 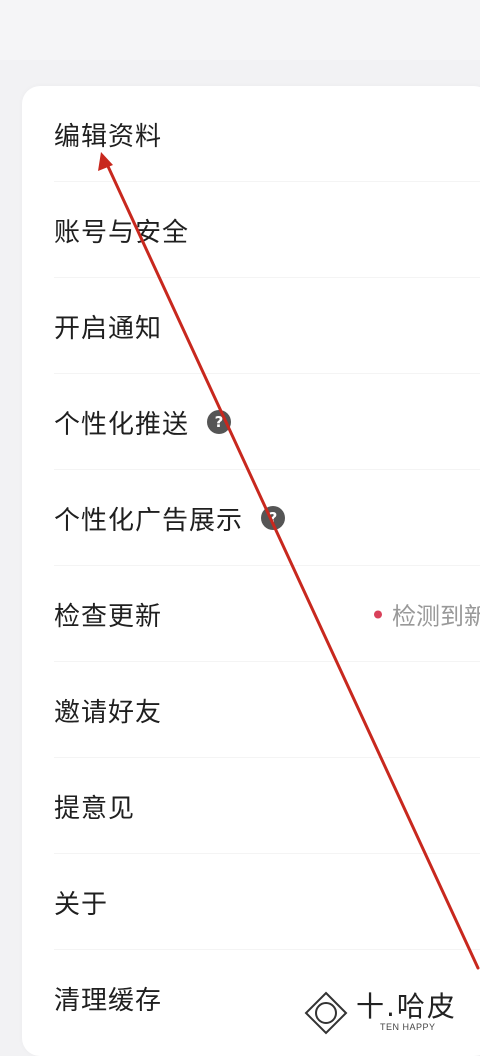 What do you see at coordinates (108, 1000) in the screenshot?
I see `menu-item-label: 清理缓存` at bounding box center [108, 1000].